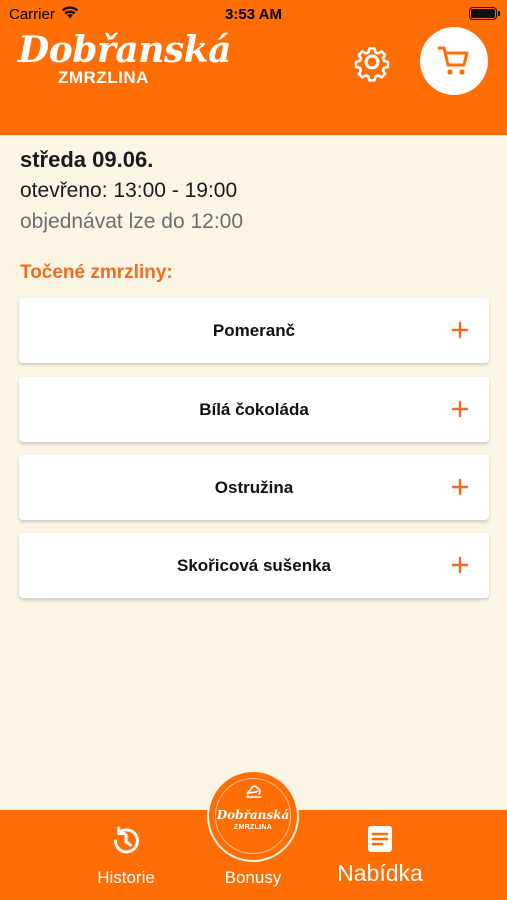 Image resolution: width=507 pixels, height=900 pixels. Describe the element at coordinates (126, 840) in the screenshot. I see `history-icon` at that location.